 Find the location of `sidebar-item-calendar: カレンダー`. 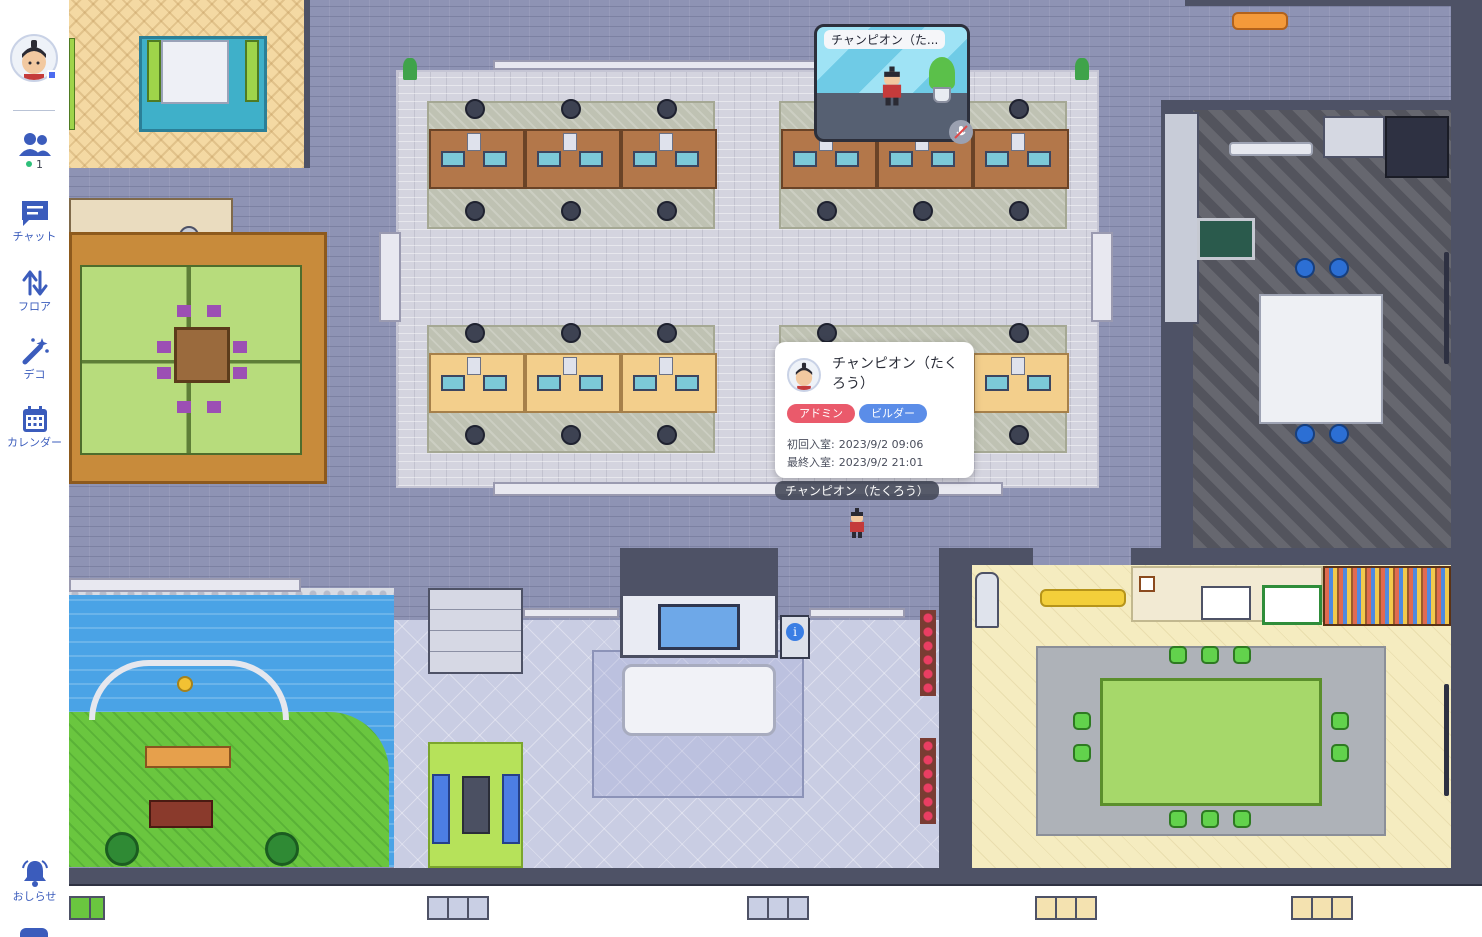

sidebar-item-calendar: カレンダー is located at coordinates (34, 427).